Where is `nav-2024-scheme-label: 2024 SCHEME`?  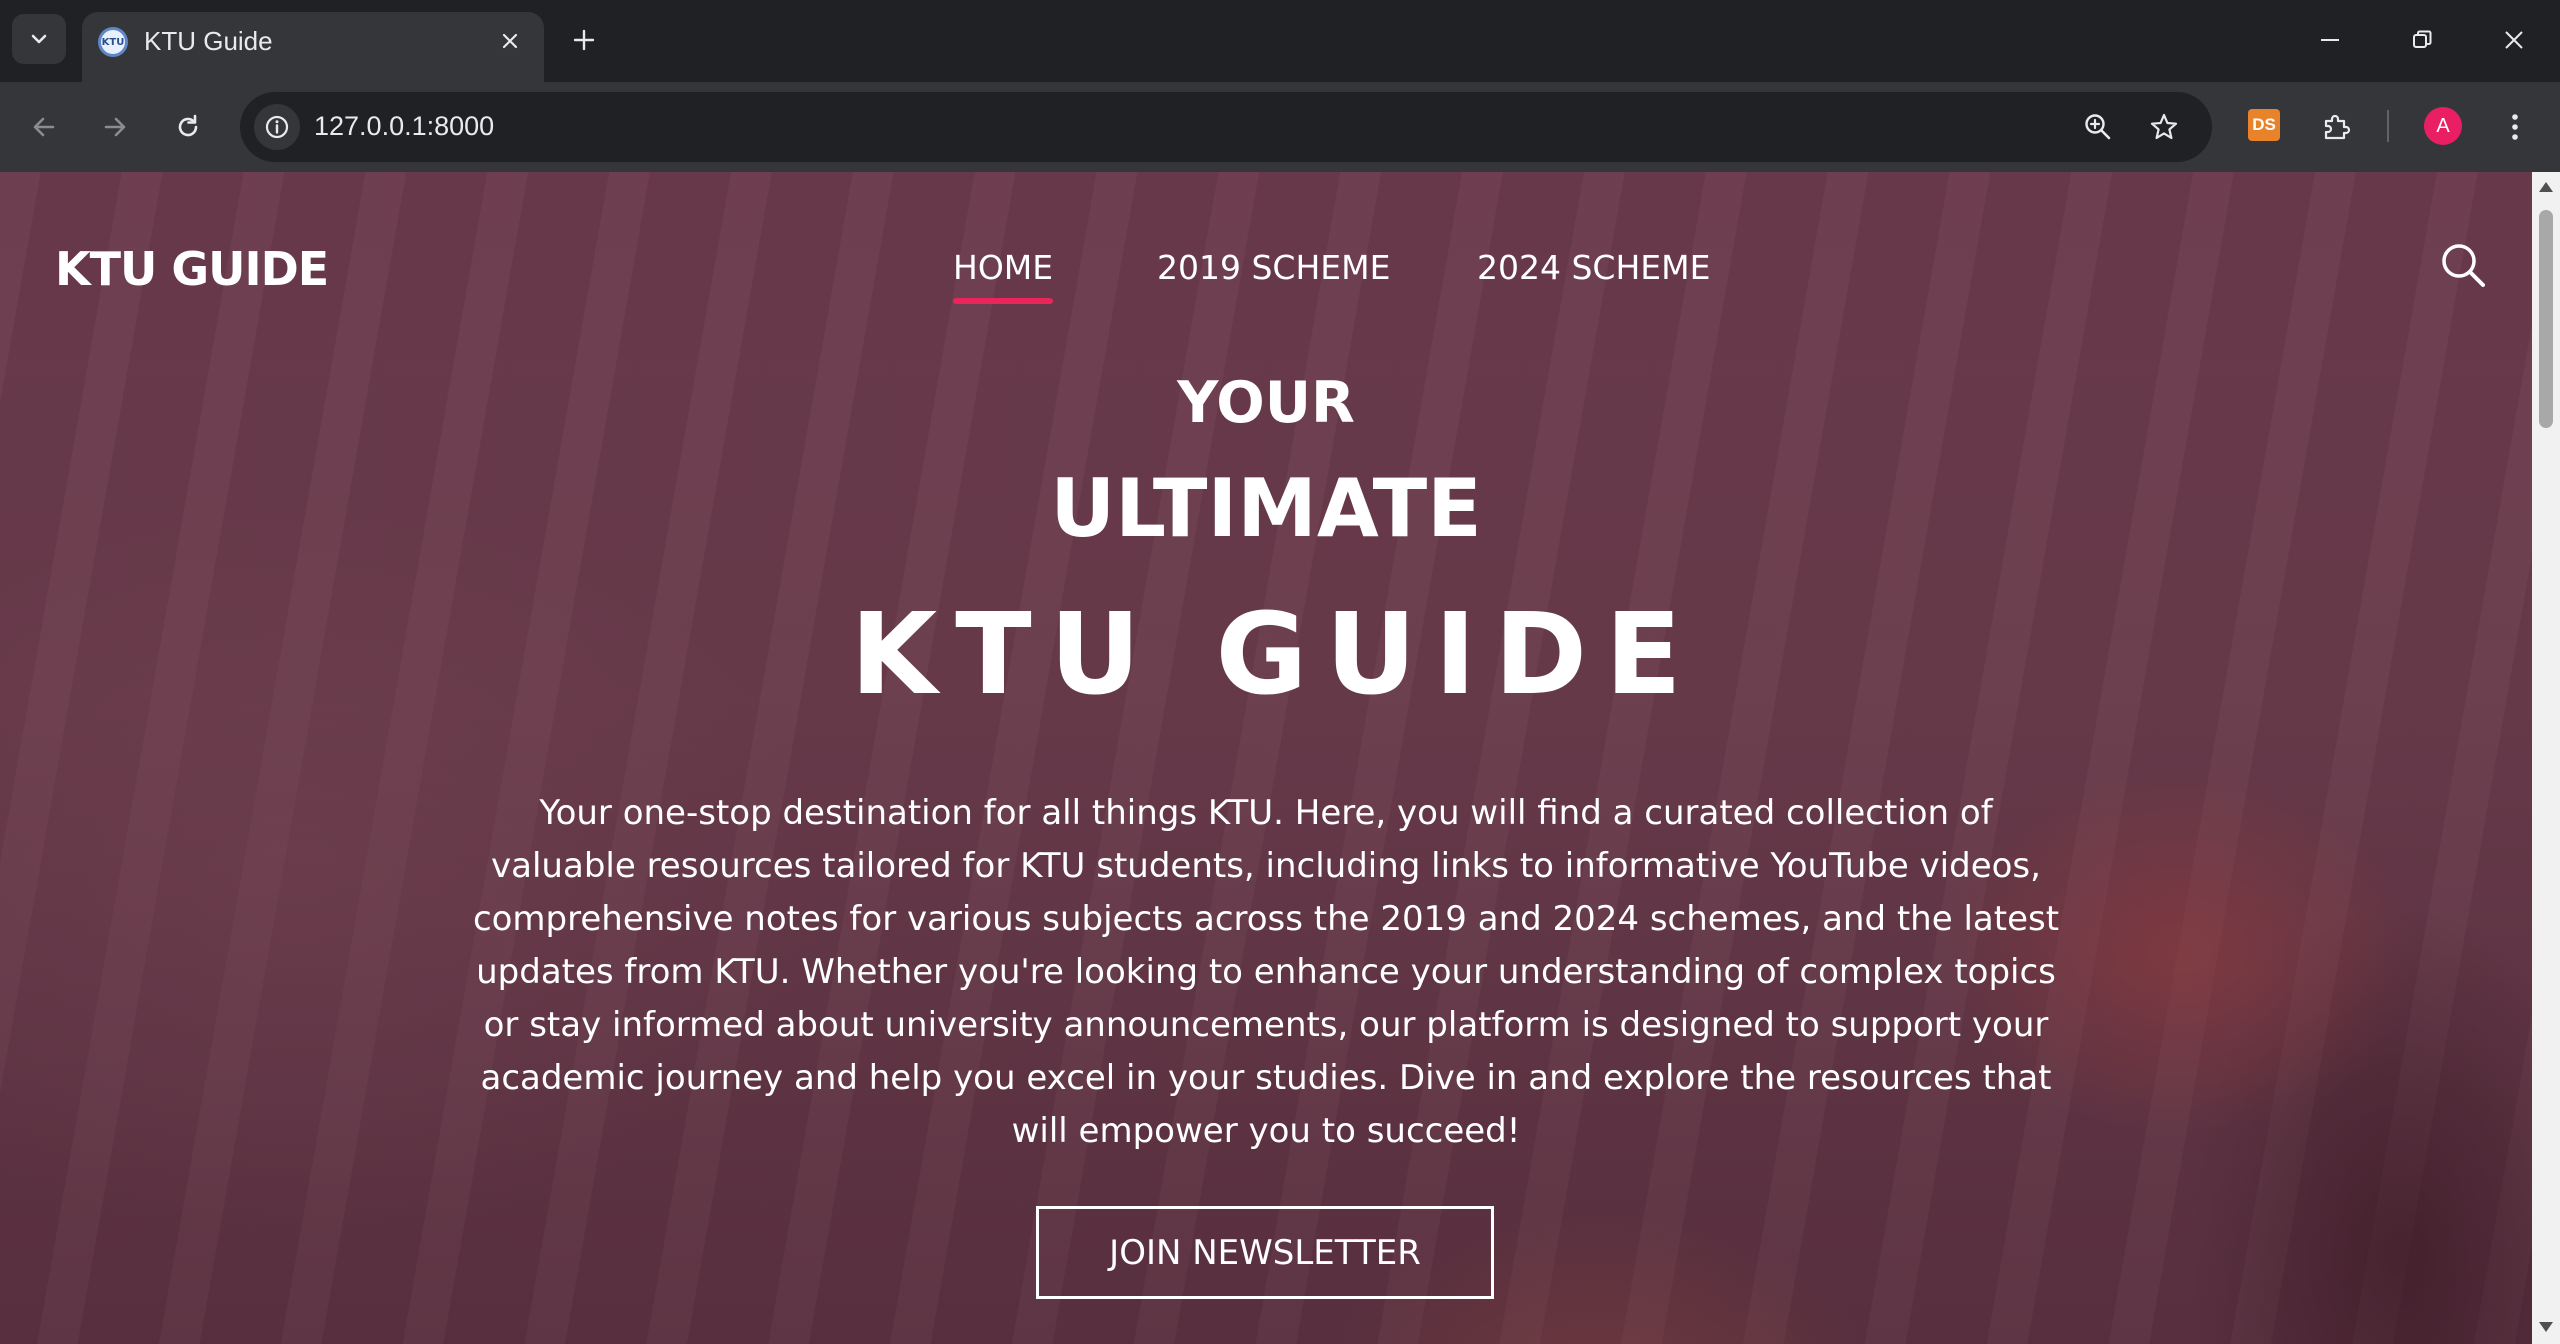
nav-2024-scheme-label: 2024 SCHEME is located at coordinates (1594, 267).